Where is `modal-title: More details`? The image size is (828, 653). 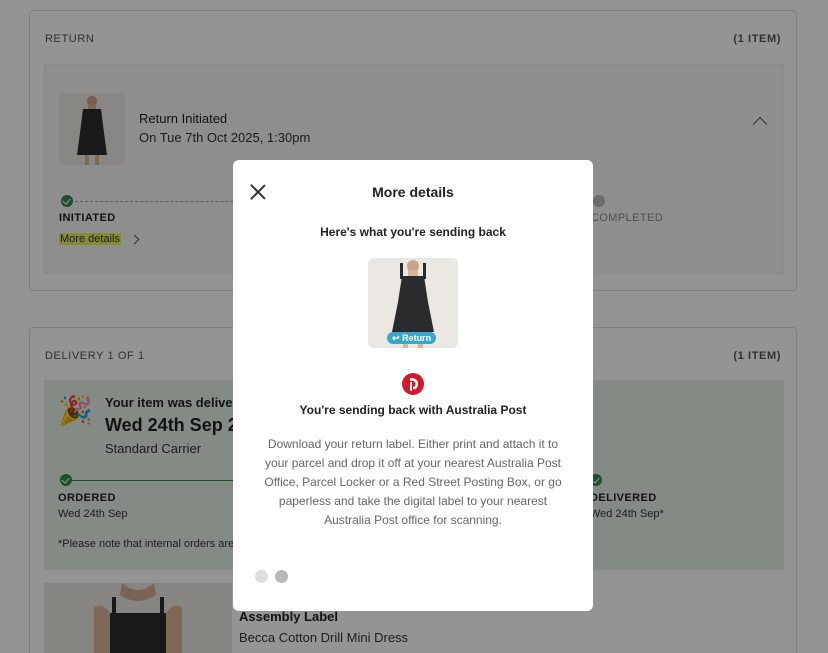 modal-title: More details is located at coordinates (413, 192).